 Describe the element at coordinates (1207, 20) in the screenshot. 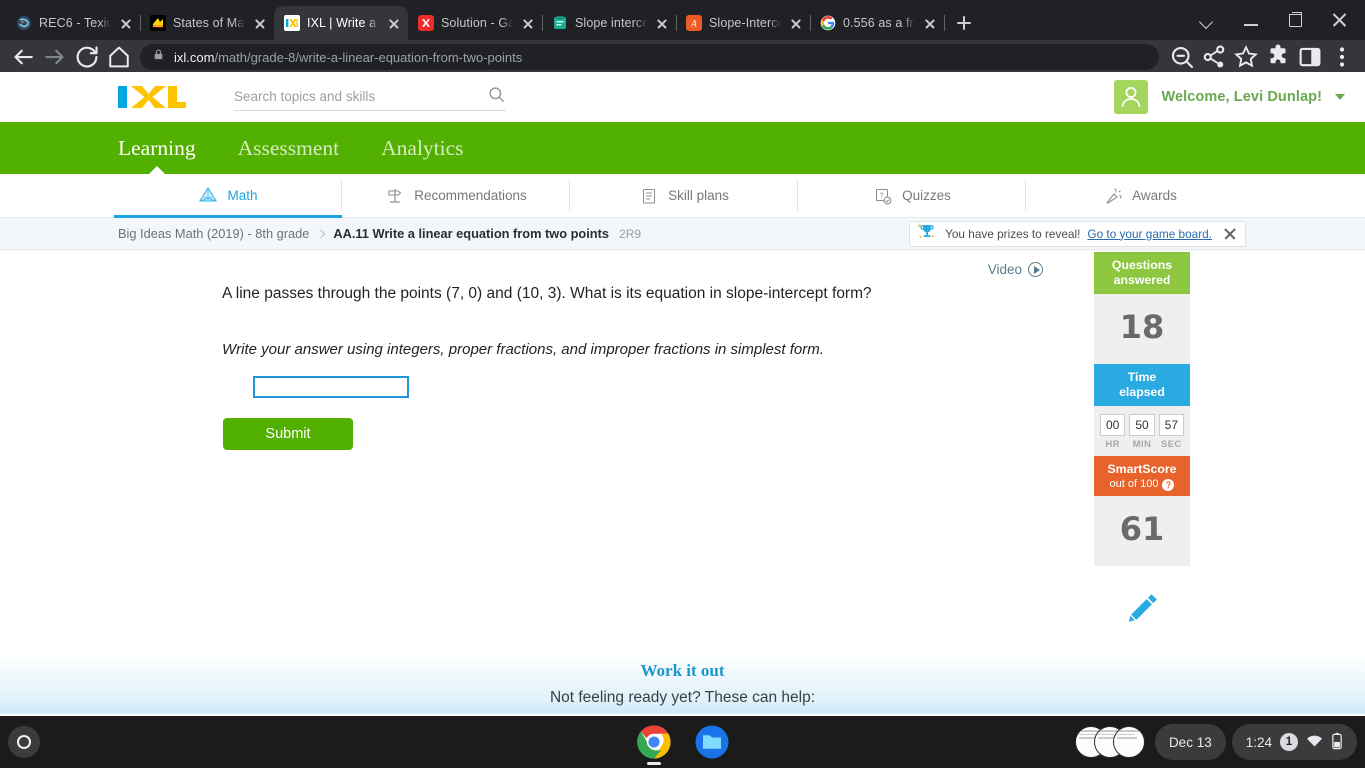

I see `tab-search-chevron-icon` at that location.